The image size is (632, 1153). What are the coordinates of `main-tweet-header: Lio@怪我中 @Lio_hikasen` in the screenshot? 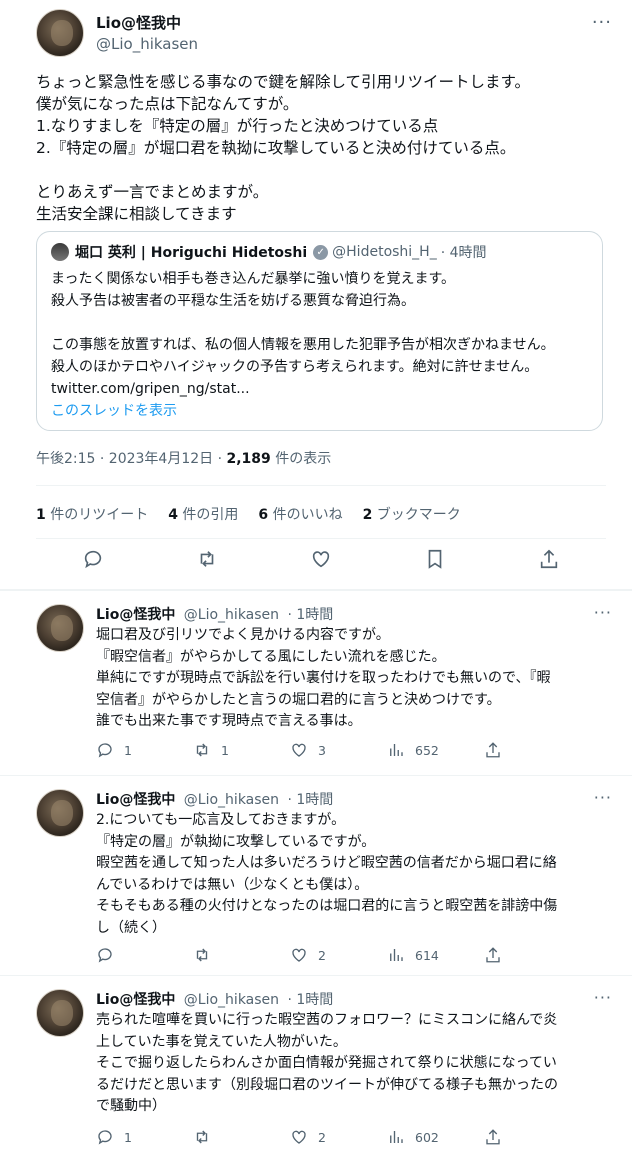 It's located at (117, 33).